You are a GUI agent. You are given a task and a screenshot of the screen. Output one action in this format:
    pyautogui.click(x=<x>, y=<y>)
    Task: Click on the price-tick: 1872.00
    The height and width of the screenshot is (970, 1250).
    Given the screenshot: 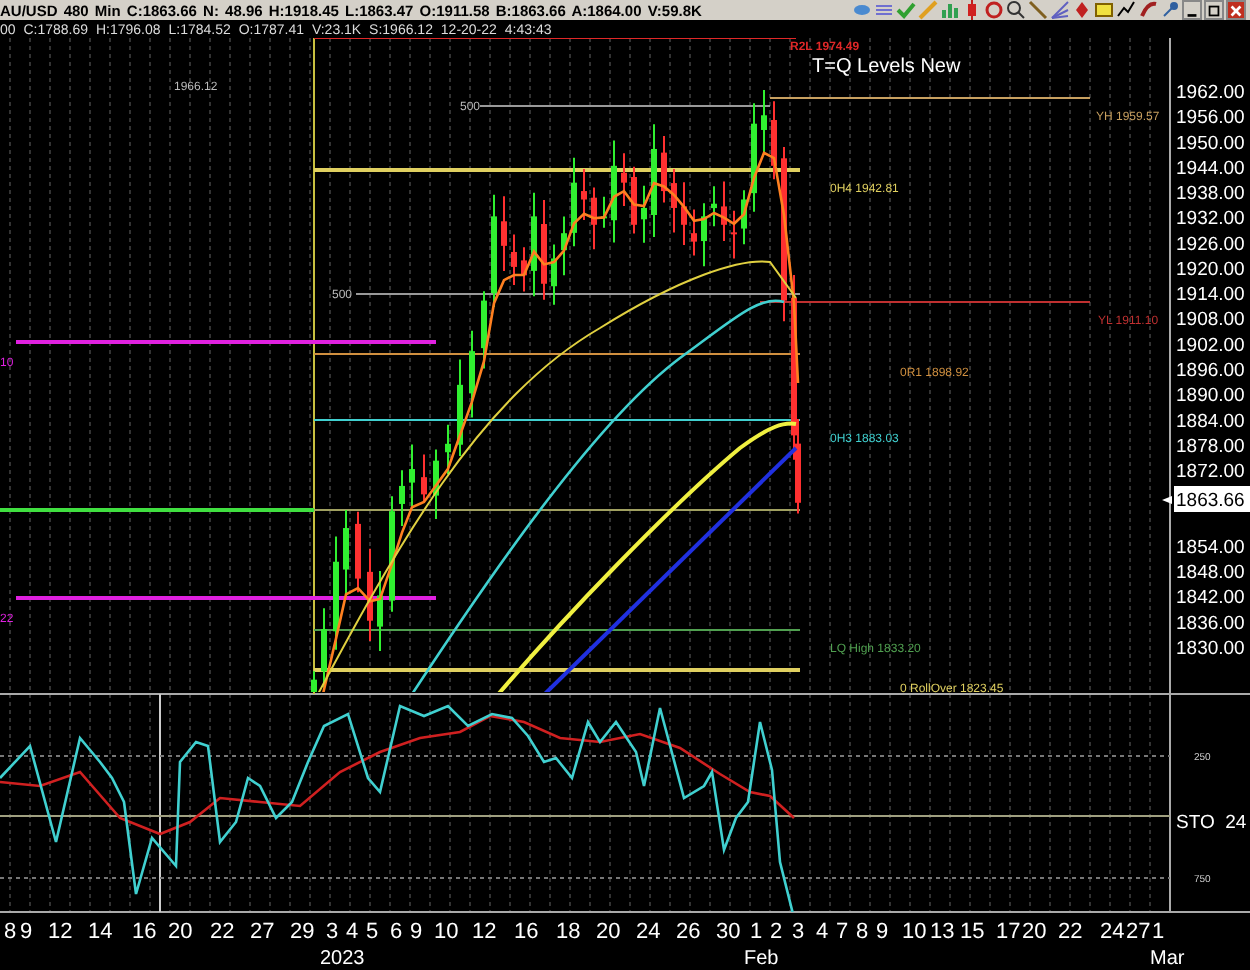 What is the action you would take?
    pyautogui.click(x=1210, y=472)
    